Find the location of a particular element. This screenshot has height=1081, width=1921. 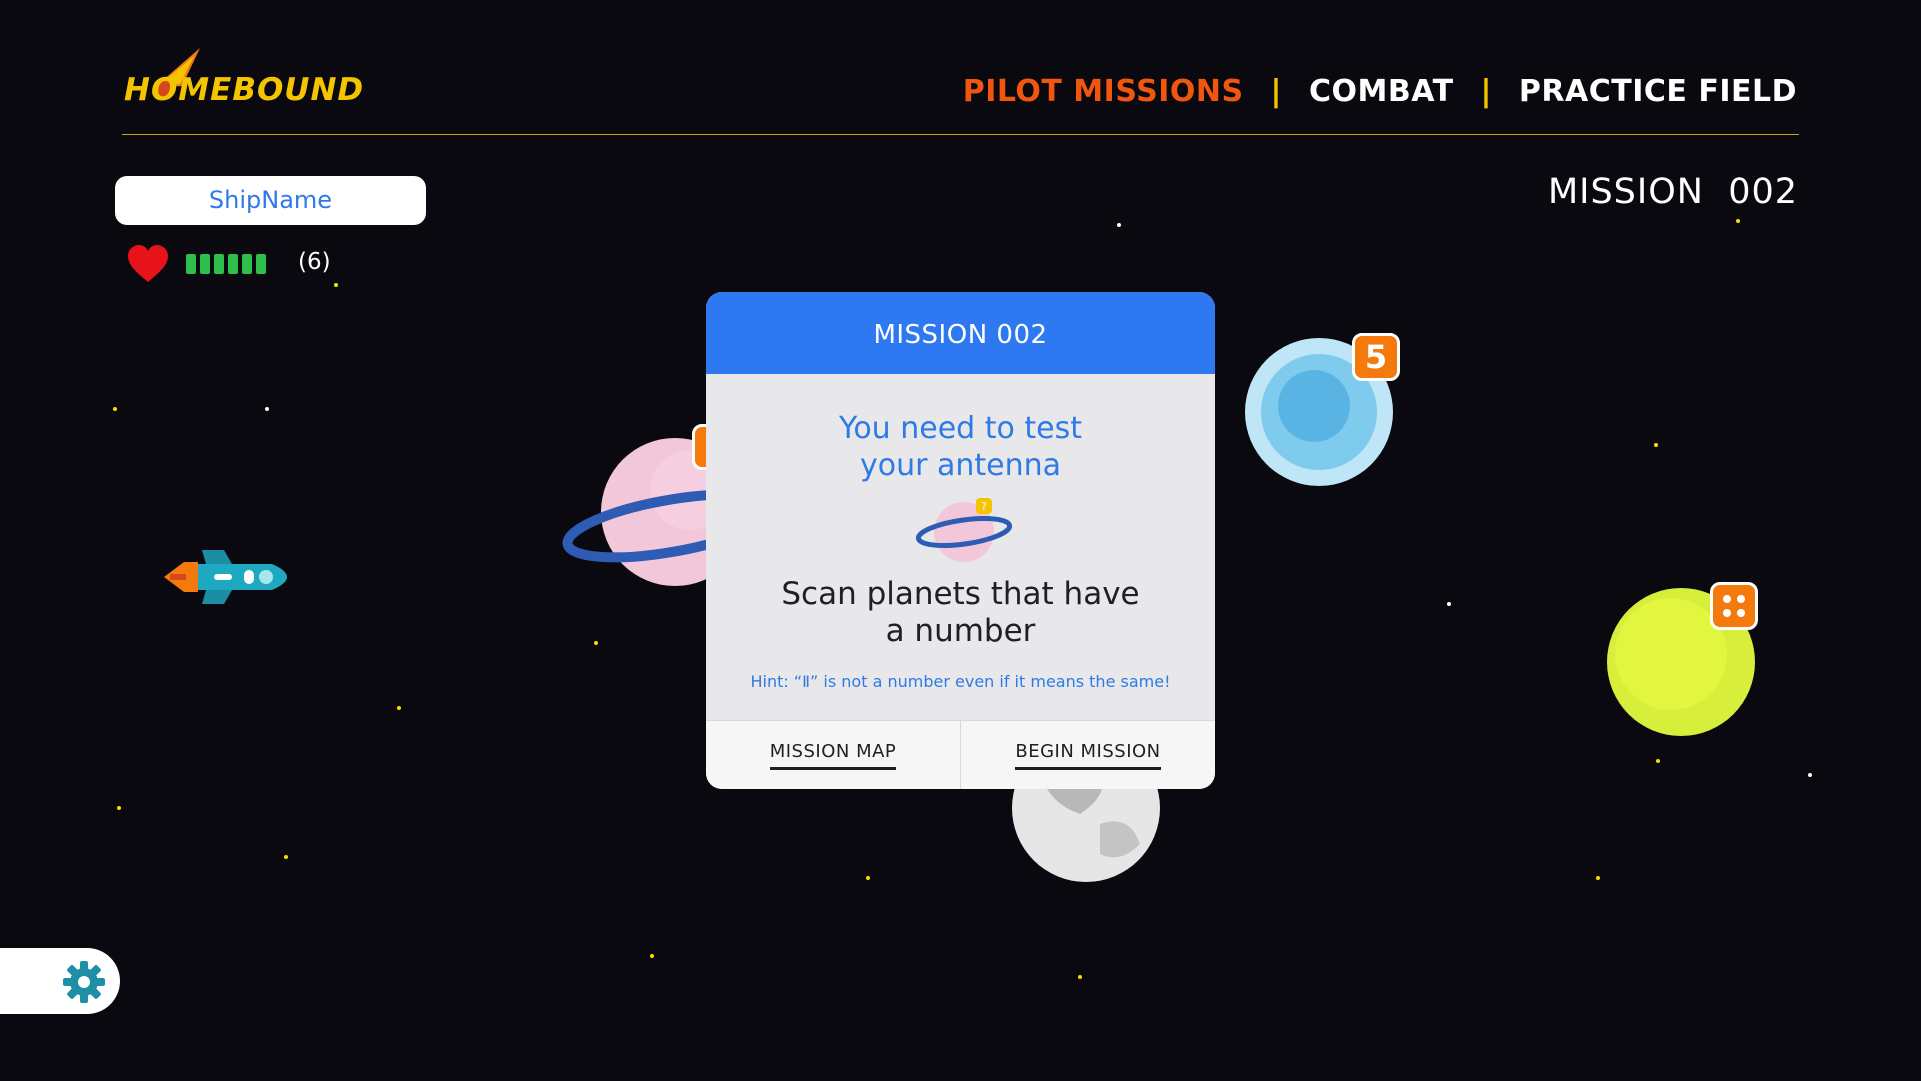

objective-line-1: You need to test is located at coordinates (960, 428).